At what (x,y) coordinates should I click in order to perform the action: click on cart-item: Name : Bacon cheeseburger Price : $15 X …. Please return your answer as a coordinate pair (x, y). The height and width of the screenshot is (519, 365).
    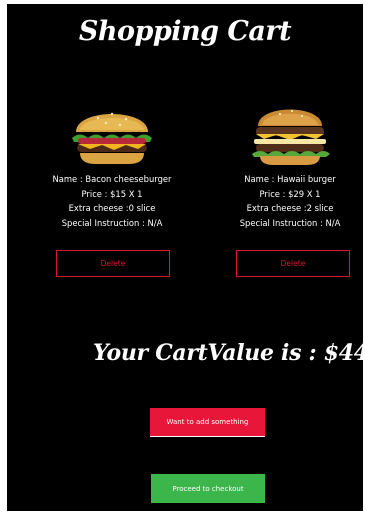
    Looking at the image, I should click on (112, 164).